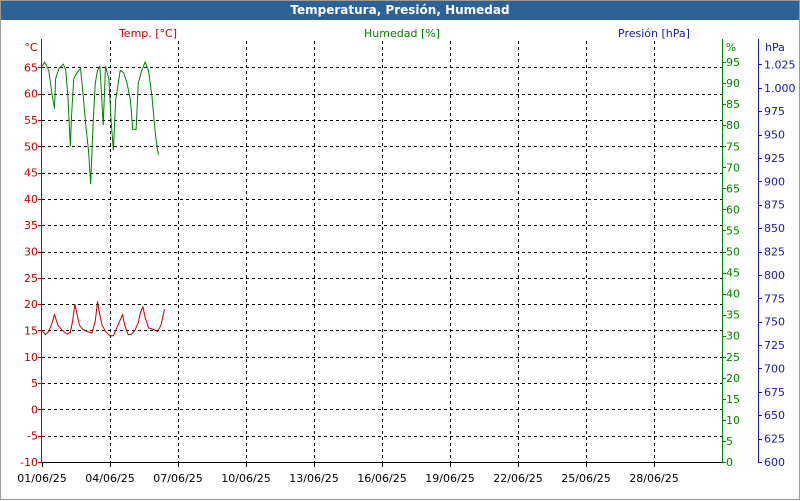  Describe the element at coordinates (177, 478) in the screenshot. I see `x-tick-label: 07/06/25` at that location.